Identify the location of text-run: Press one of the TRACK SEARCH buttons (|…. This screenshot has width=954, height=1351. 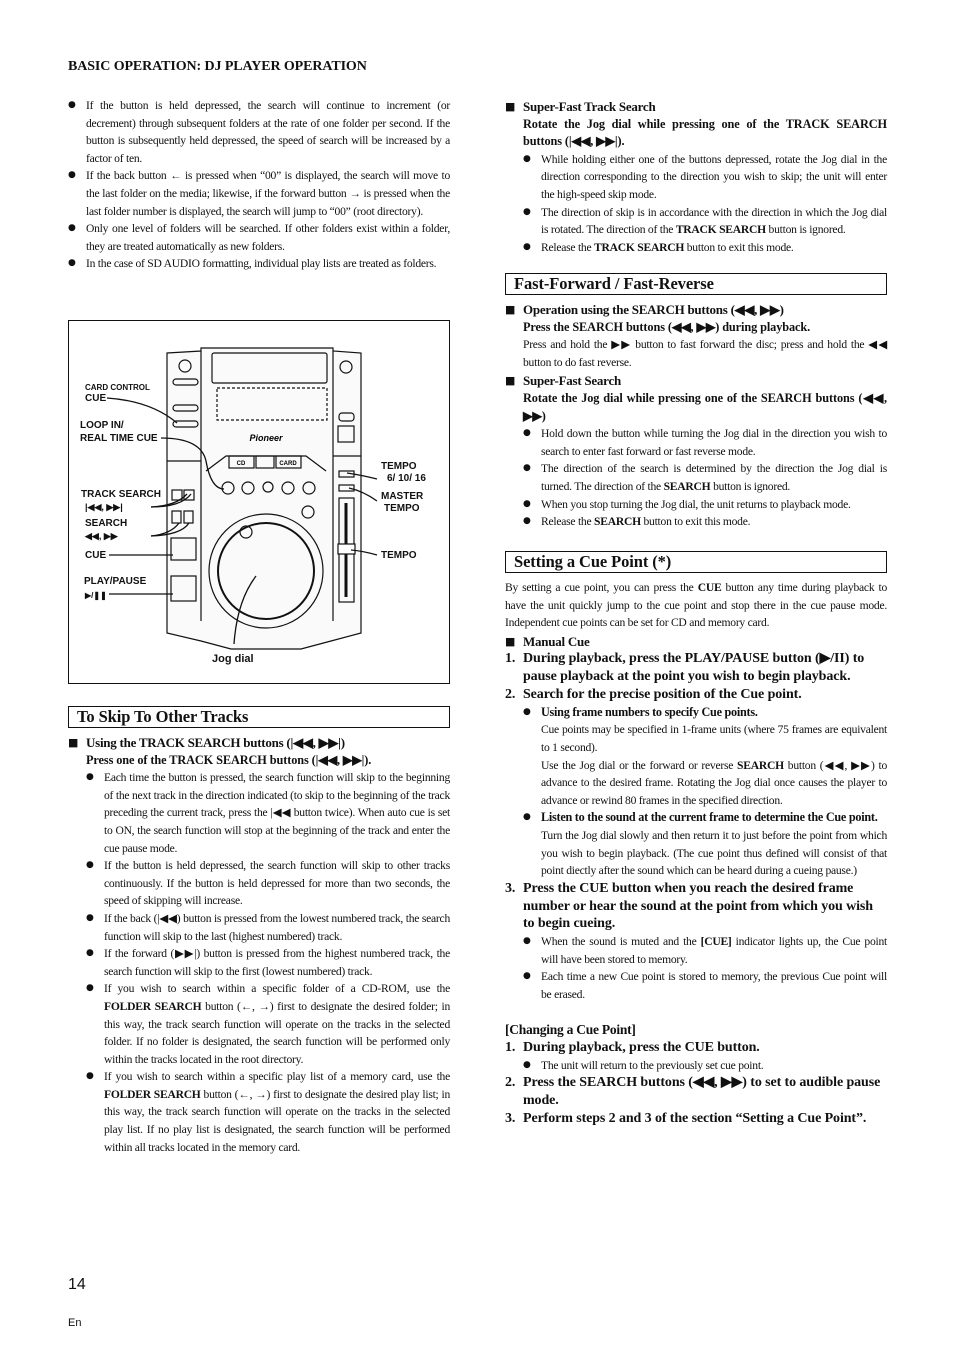
(229, 759).